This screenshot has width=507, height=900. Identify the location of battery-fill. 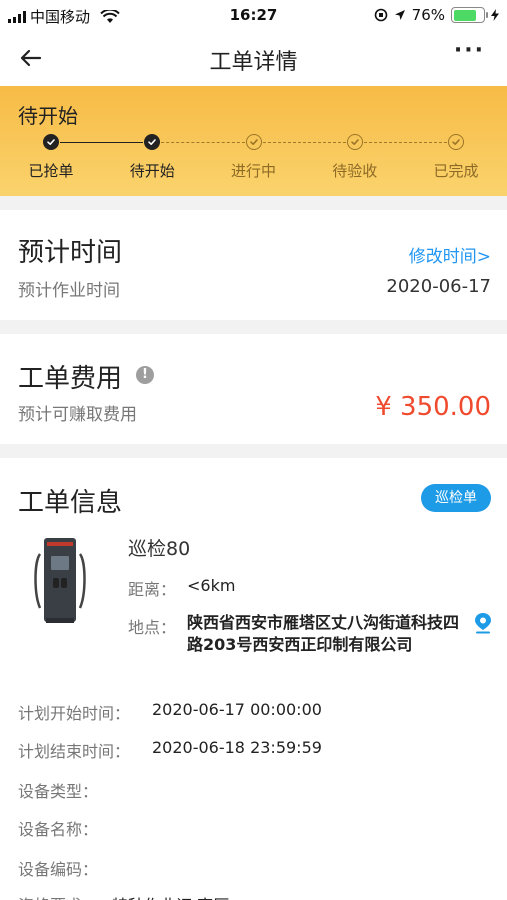
(464, 15).